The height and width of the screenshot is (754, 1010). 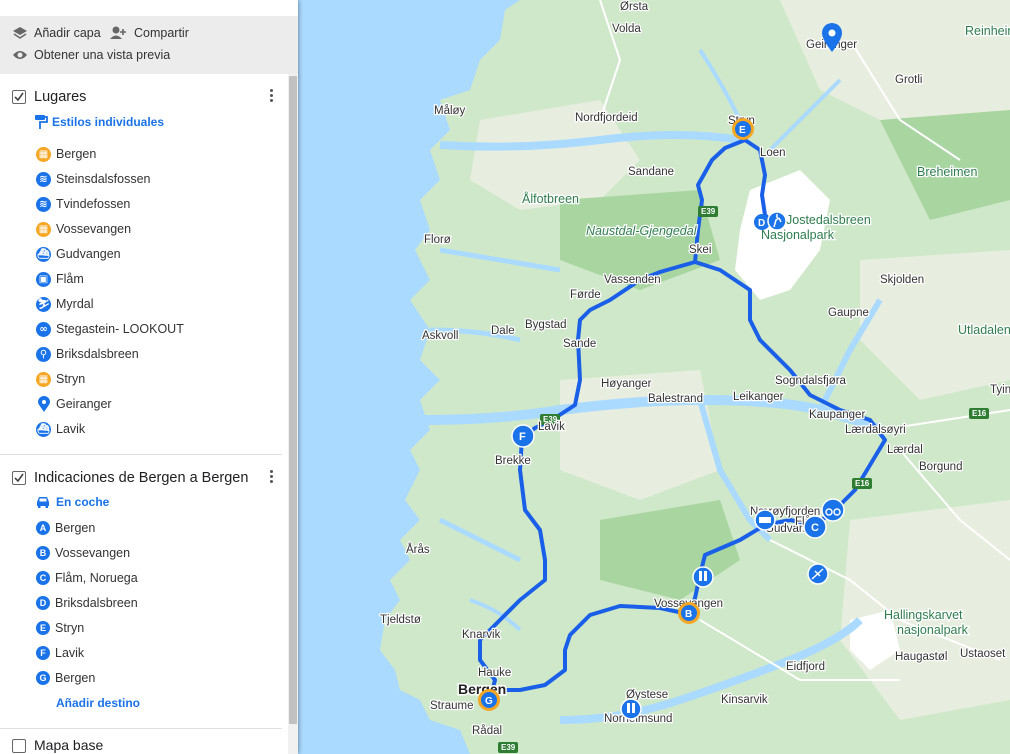 What do you see at coordinates (606, 118) in the screenshot?
I see `map-place-label: Nordfjordeid` at bounding box center [606, 118].